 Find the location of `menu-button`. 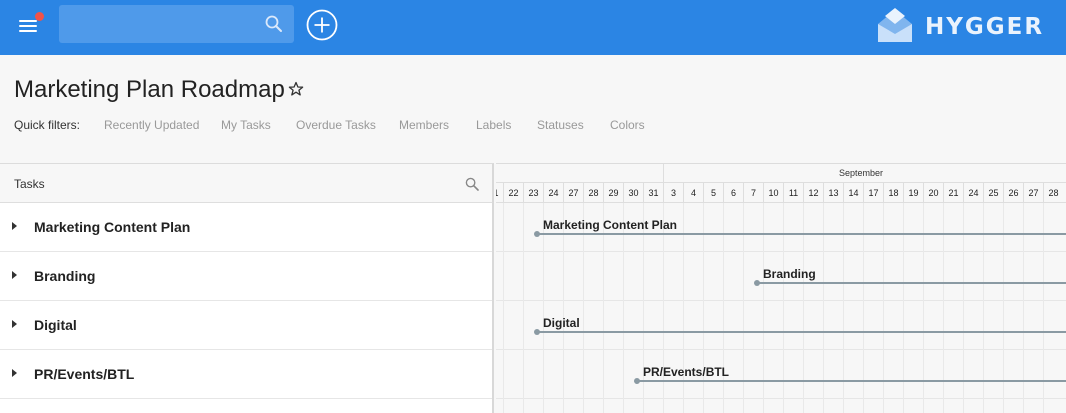

menu-button is located at coordinates (29, 24).